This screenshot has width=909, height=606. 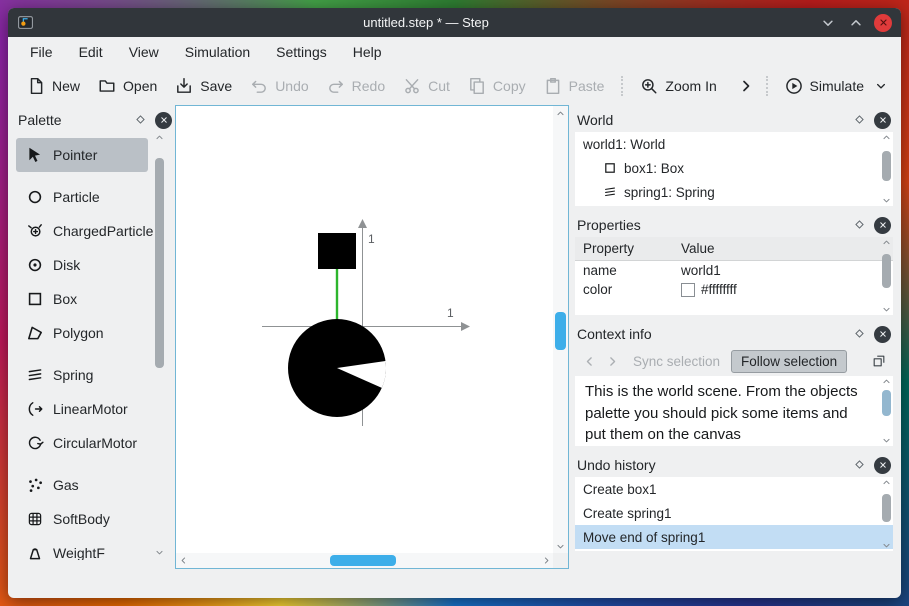 What do you see at coordinates (127, 86) in the screenshot?
I see `open-button: Open` at bounding box center [127, 86].